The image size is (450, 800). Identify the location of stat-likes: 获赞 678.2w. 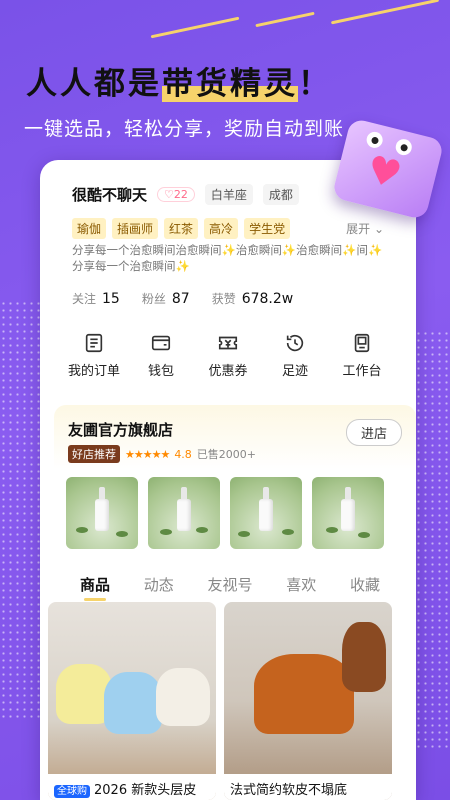
(252, 299).